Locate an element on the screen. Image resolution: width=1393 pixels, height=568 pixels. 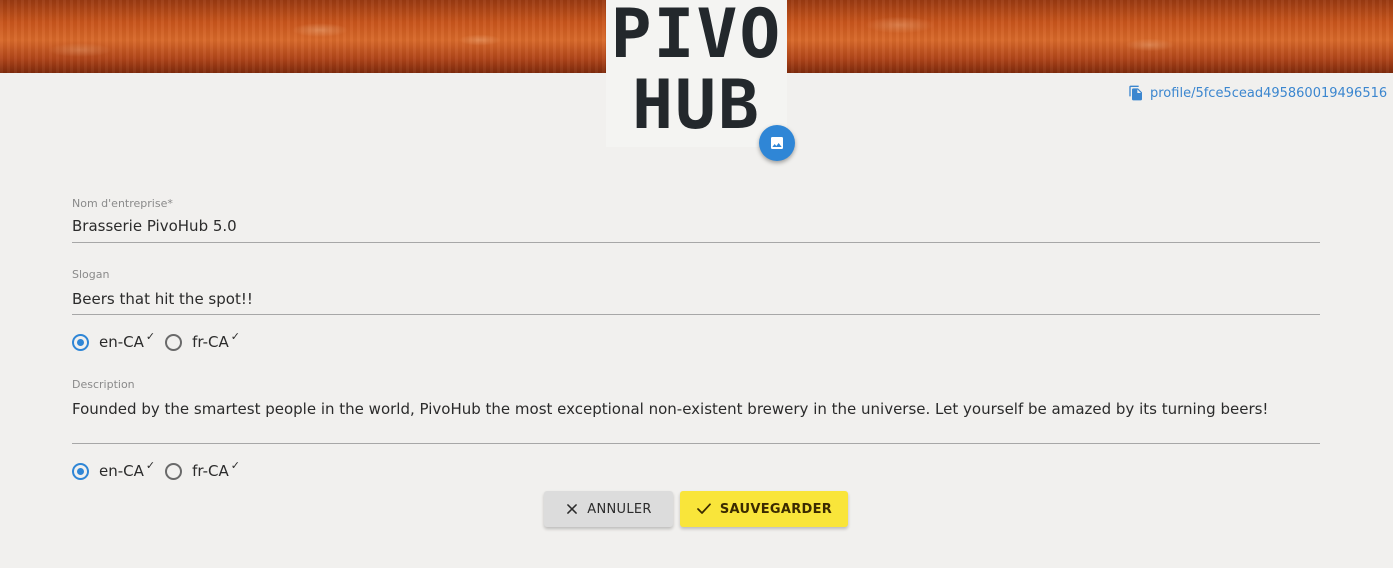
logo-text-line1: PIVO is located at coordinates (696, 37).